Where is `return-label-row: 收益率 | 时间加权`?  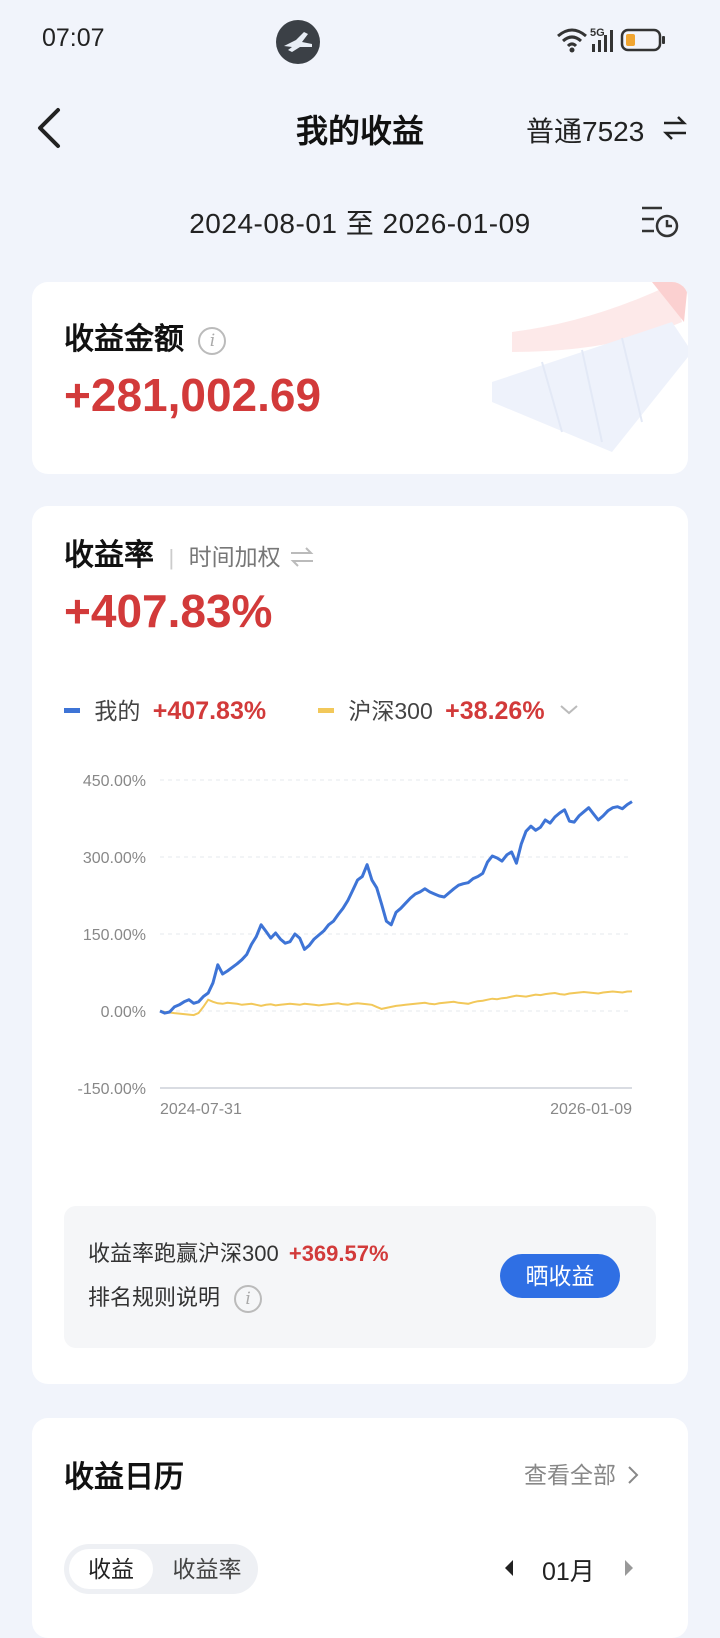 return-label-row: 收益率 | 时间加权 is located at coordinates (189, 552).